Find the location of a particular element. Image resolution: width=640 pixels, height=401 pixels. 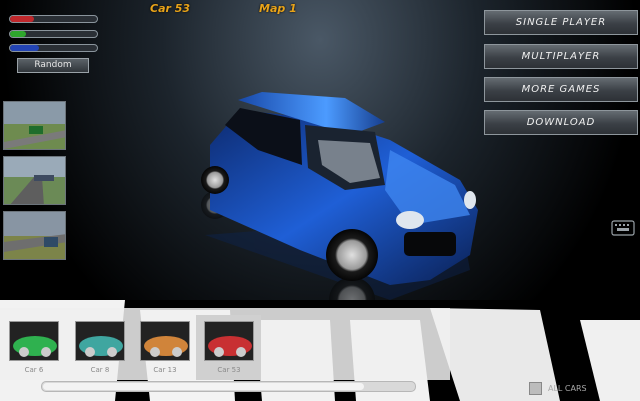

car-card-8: Car 8 is located at coordinates (102, 349).